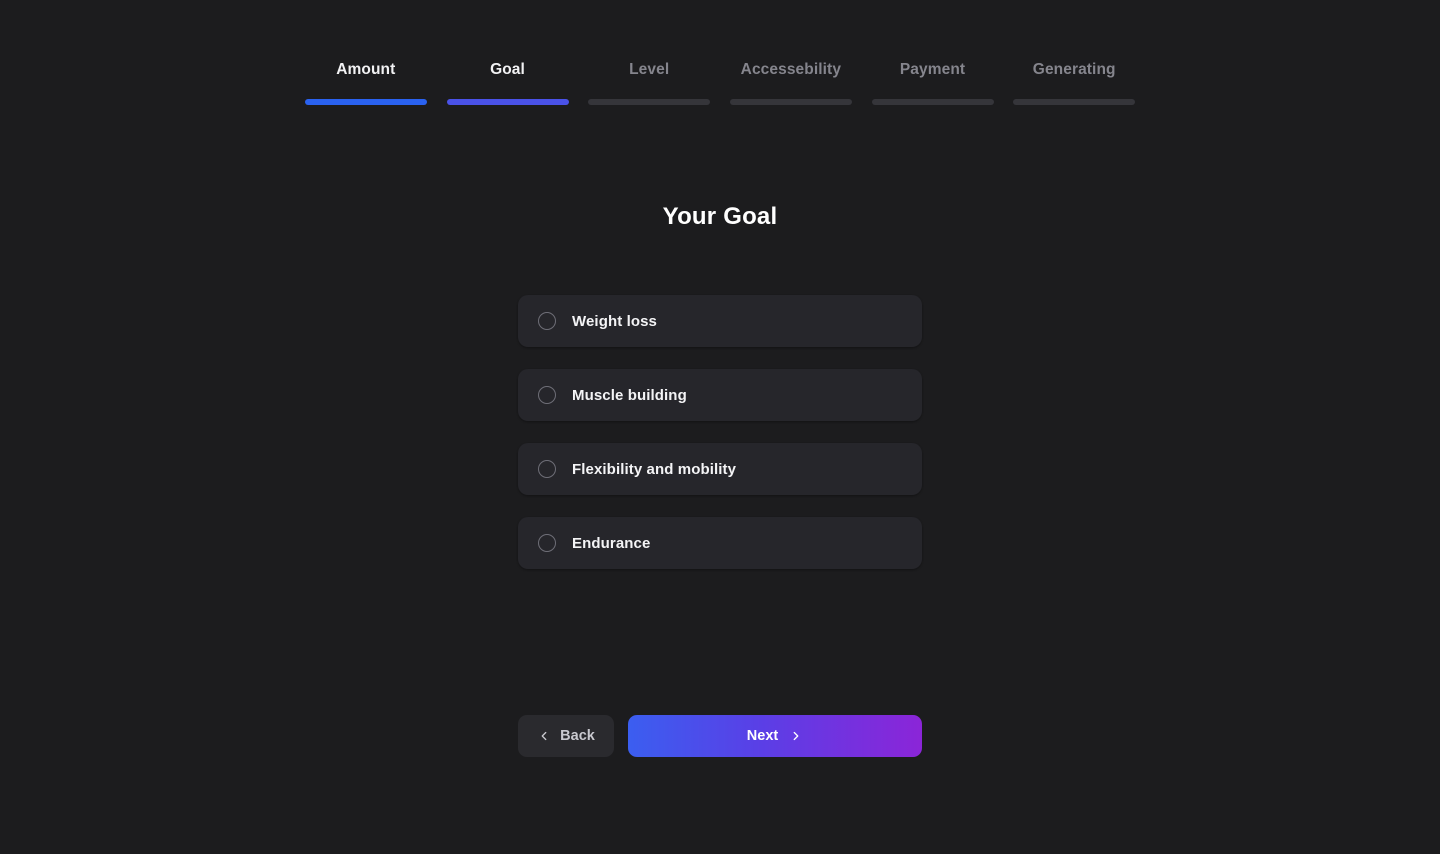  I want to click on next-button-label: Next, so click(762, 736).